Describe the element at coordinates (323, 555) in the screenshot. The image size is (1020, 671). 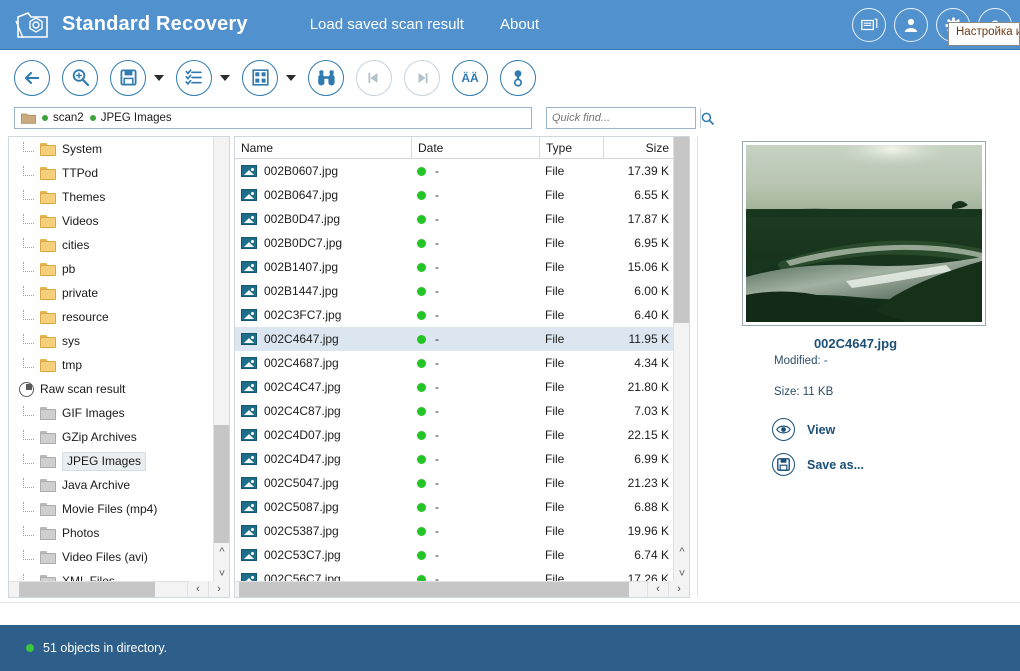
I see `cell-name: 002C53C7.jpg` at that location.